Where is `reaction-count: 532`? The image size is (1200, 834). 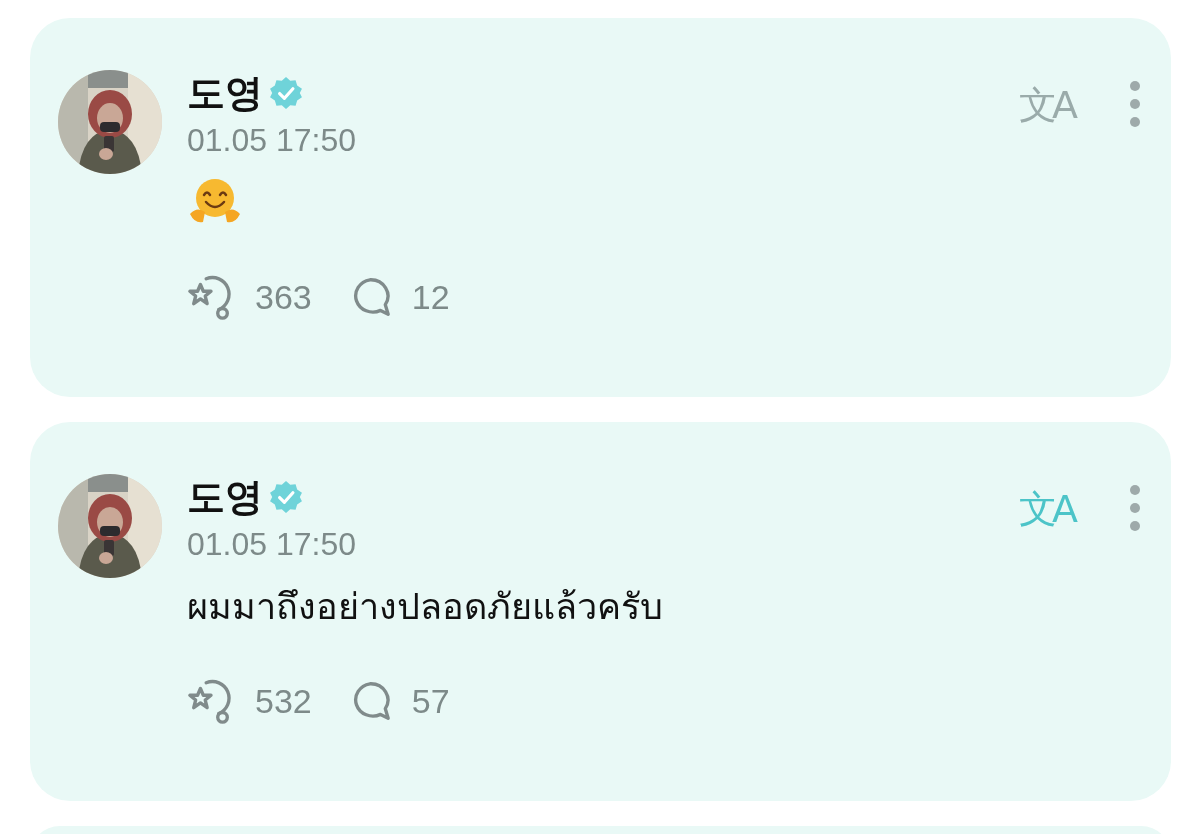
reaction-count: 532 is located at coordinates (283, 701).